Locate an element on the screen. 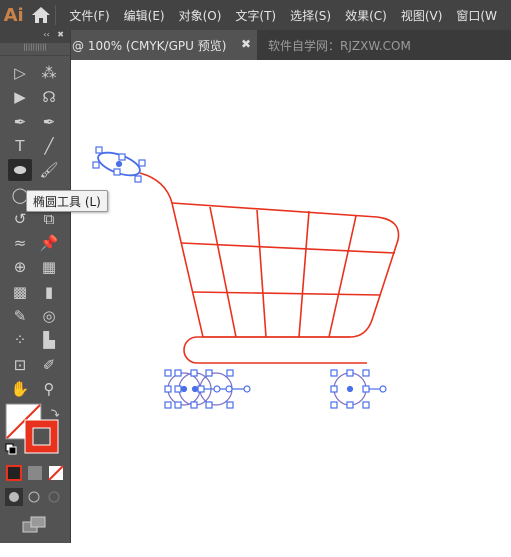 The height and width of the screenshot is (557, 511). eyedropper-tool: ✎ is located at coordinates (20, 316).